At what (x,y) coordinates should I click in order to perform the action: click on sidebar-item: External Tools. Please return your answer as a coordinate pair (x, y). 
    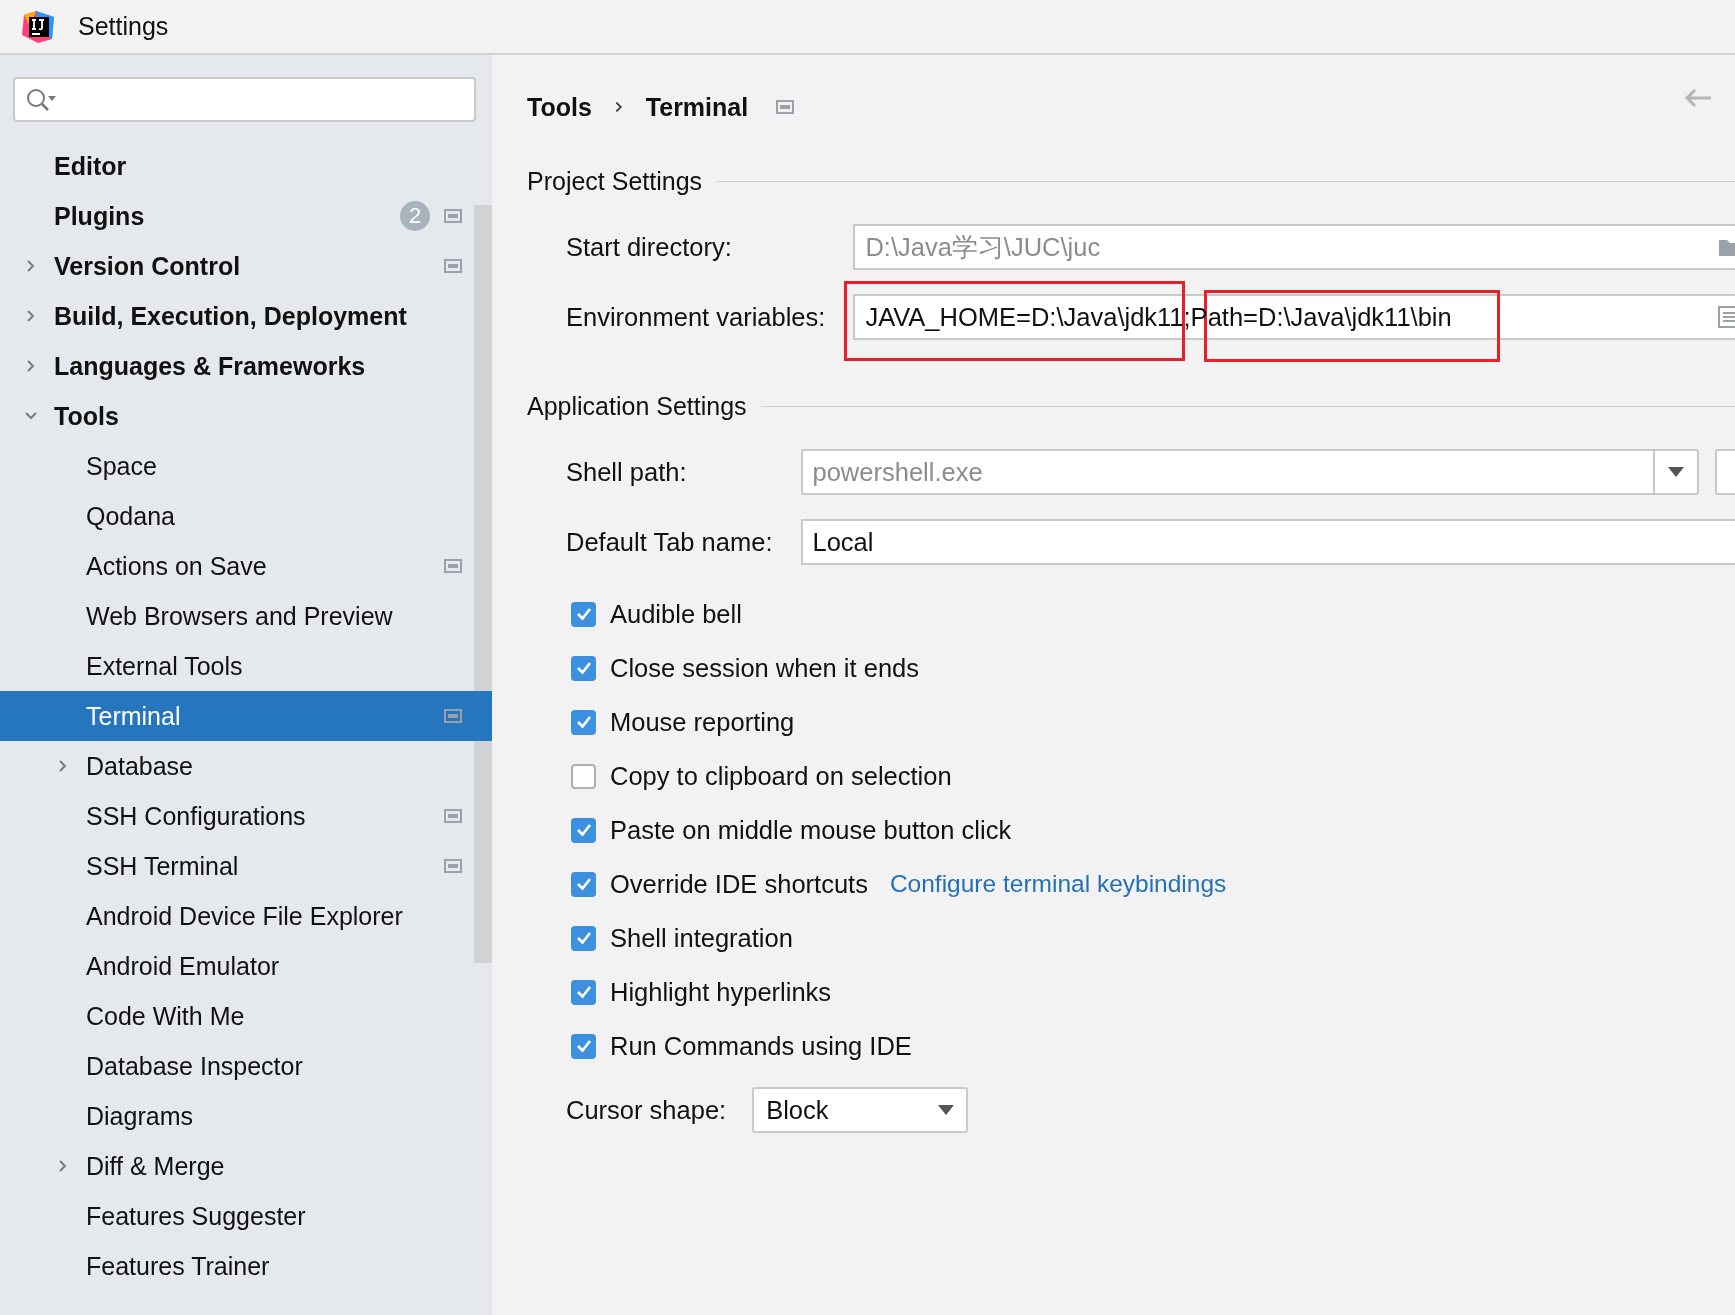
    Looking at the image, I should click on (246, 666).